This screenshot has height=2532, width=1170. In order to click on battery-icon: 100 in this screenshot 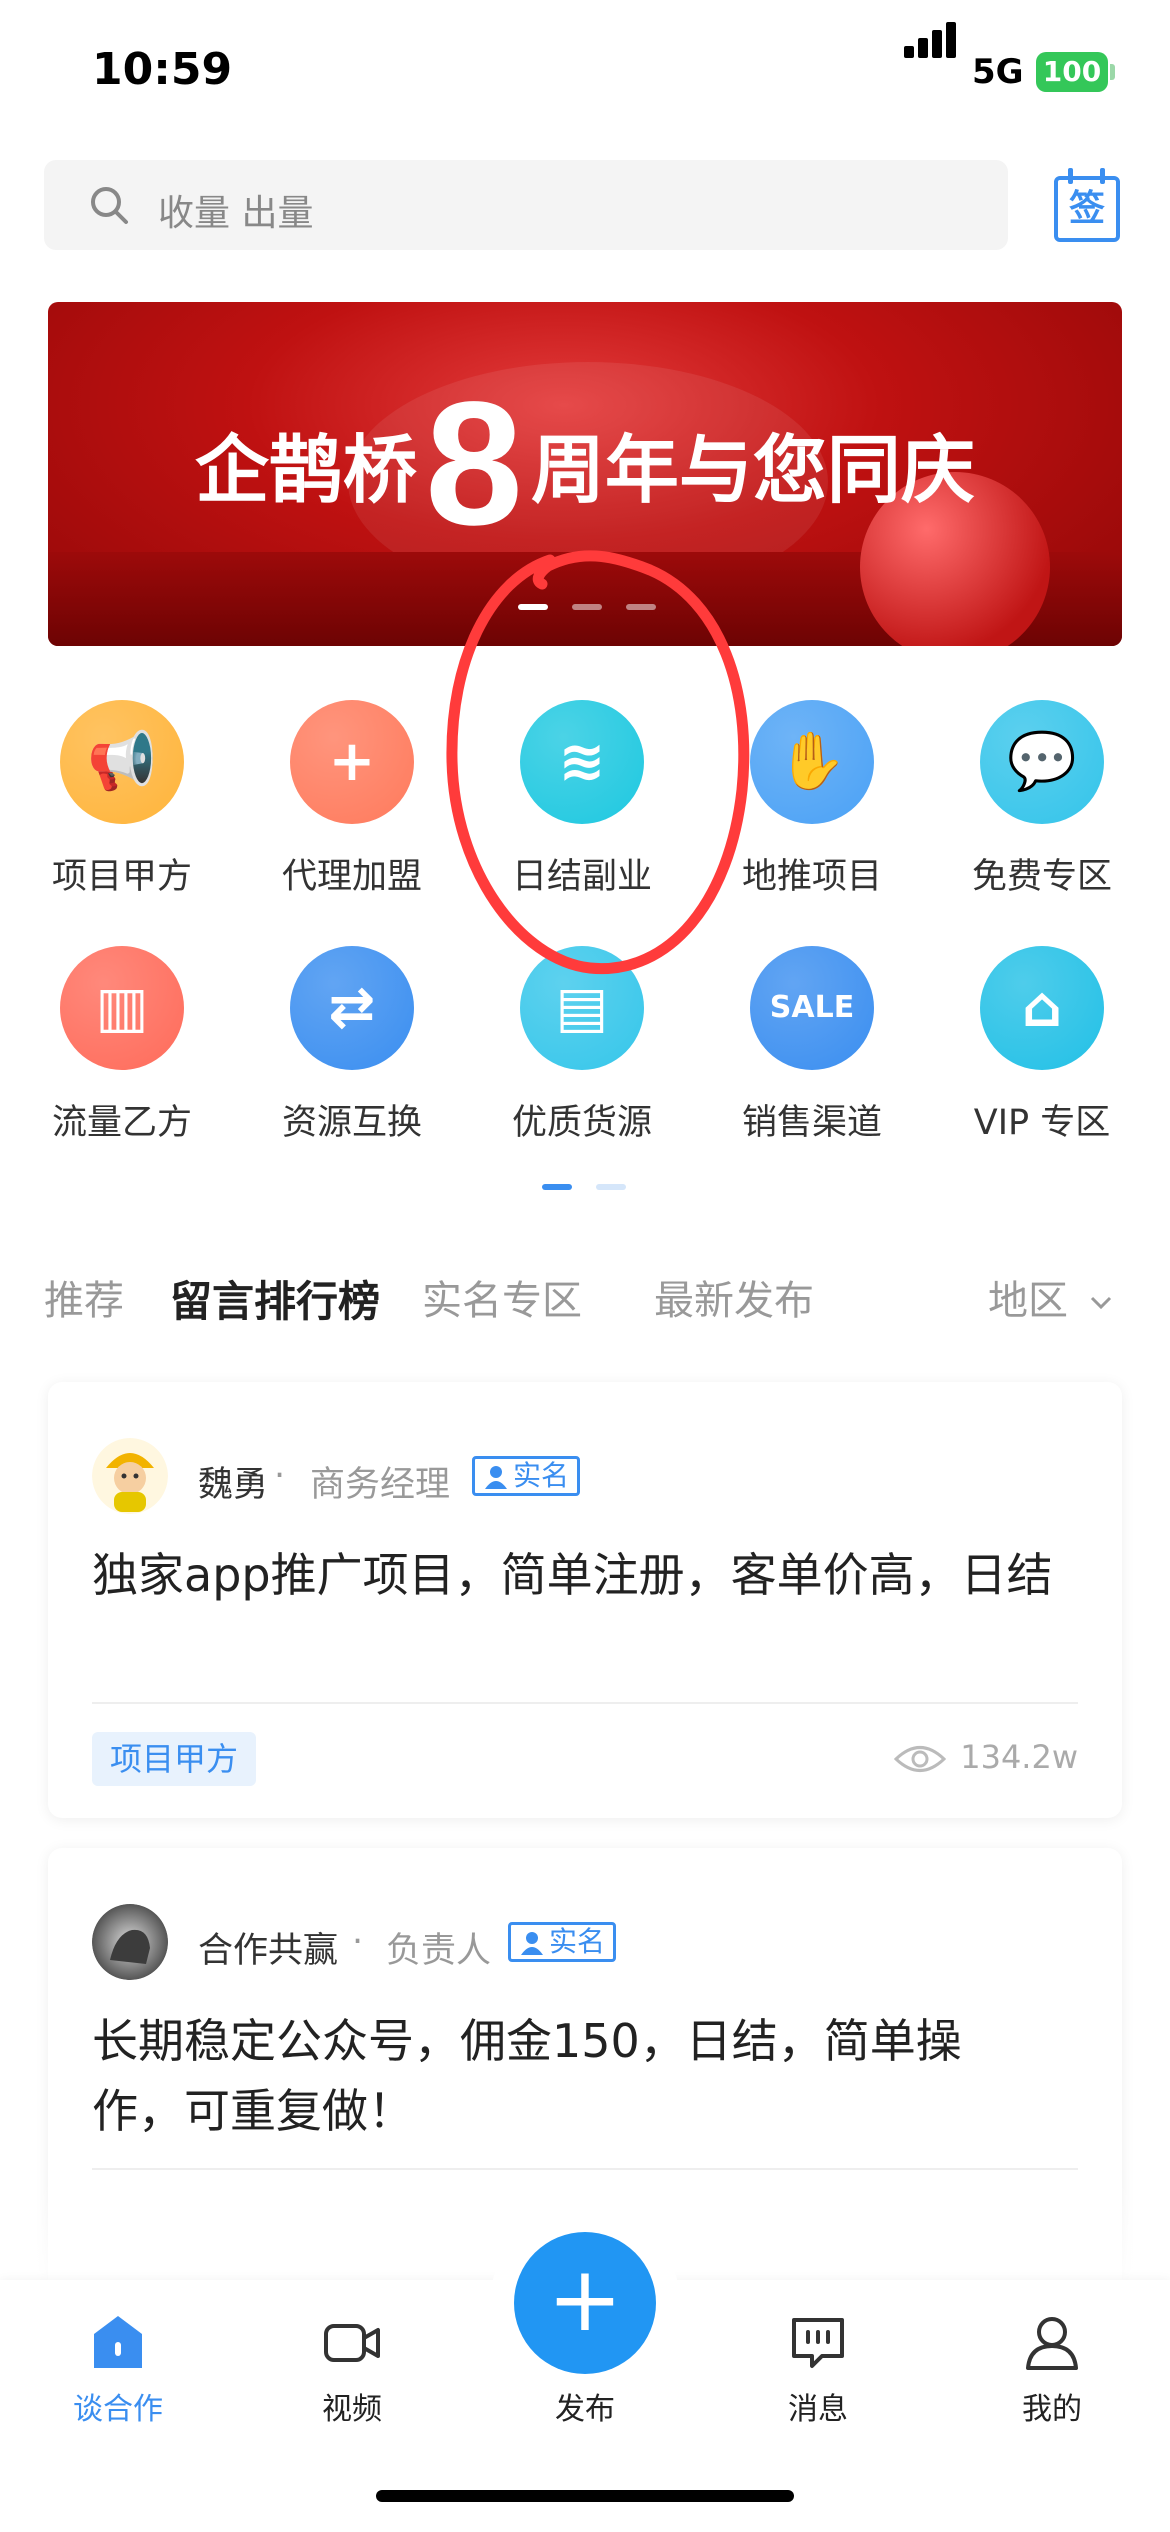, I will do `click(1072, 72)`.